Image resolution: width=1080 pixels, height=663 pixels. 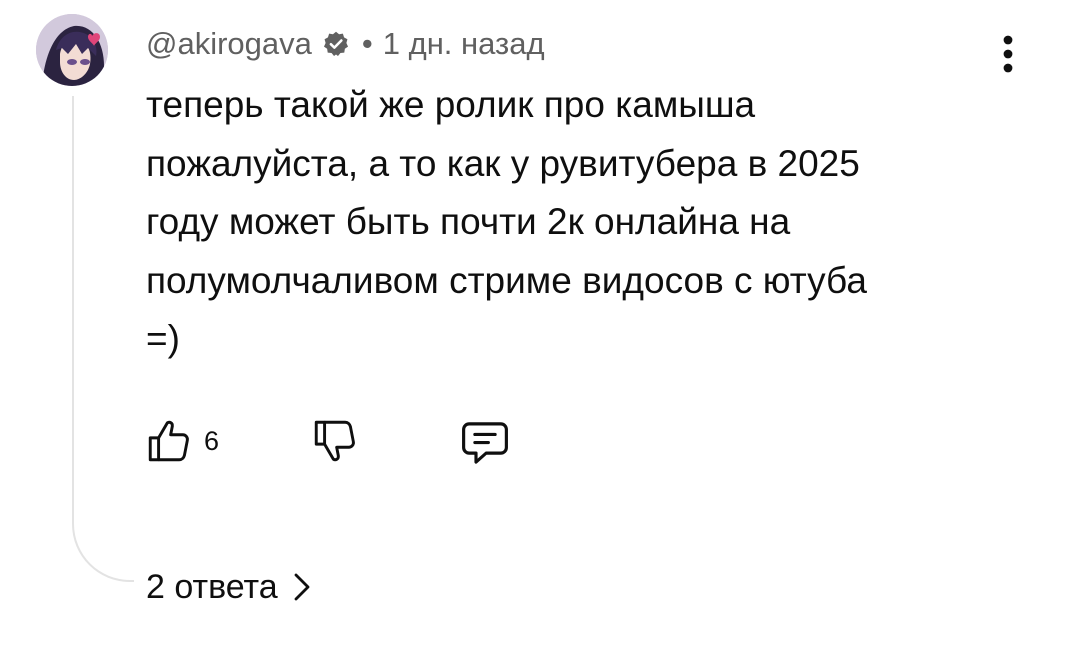 I want to click on chevron-right-icon, so click(x=302, y=587).